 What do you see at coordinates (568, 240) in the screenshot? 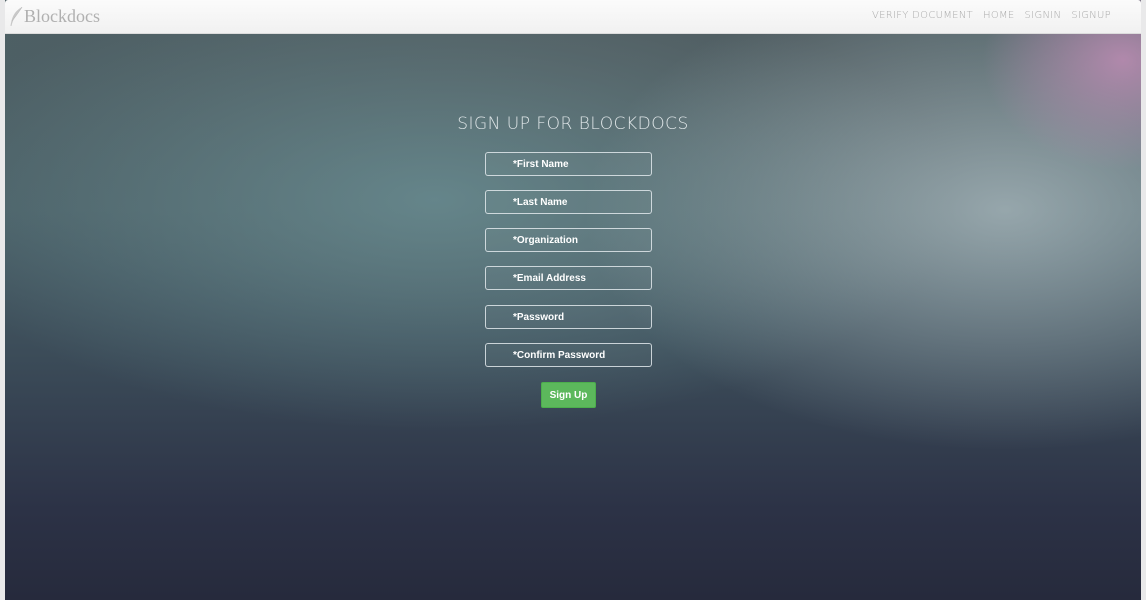
I see `organization-input` at bounding box center [568, 240].